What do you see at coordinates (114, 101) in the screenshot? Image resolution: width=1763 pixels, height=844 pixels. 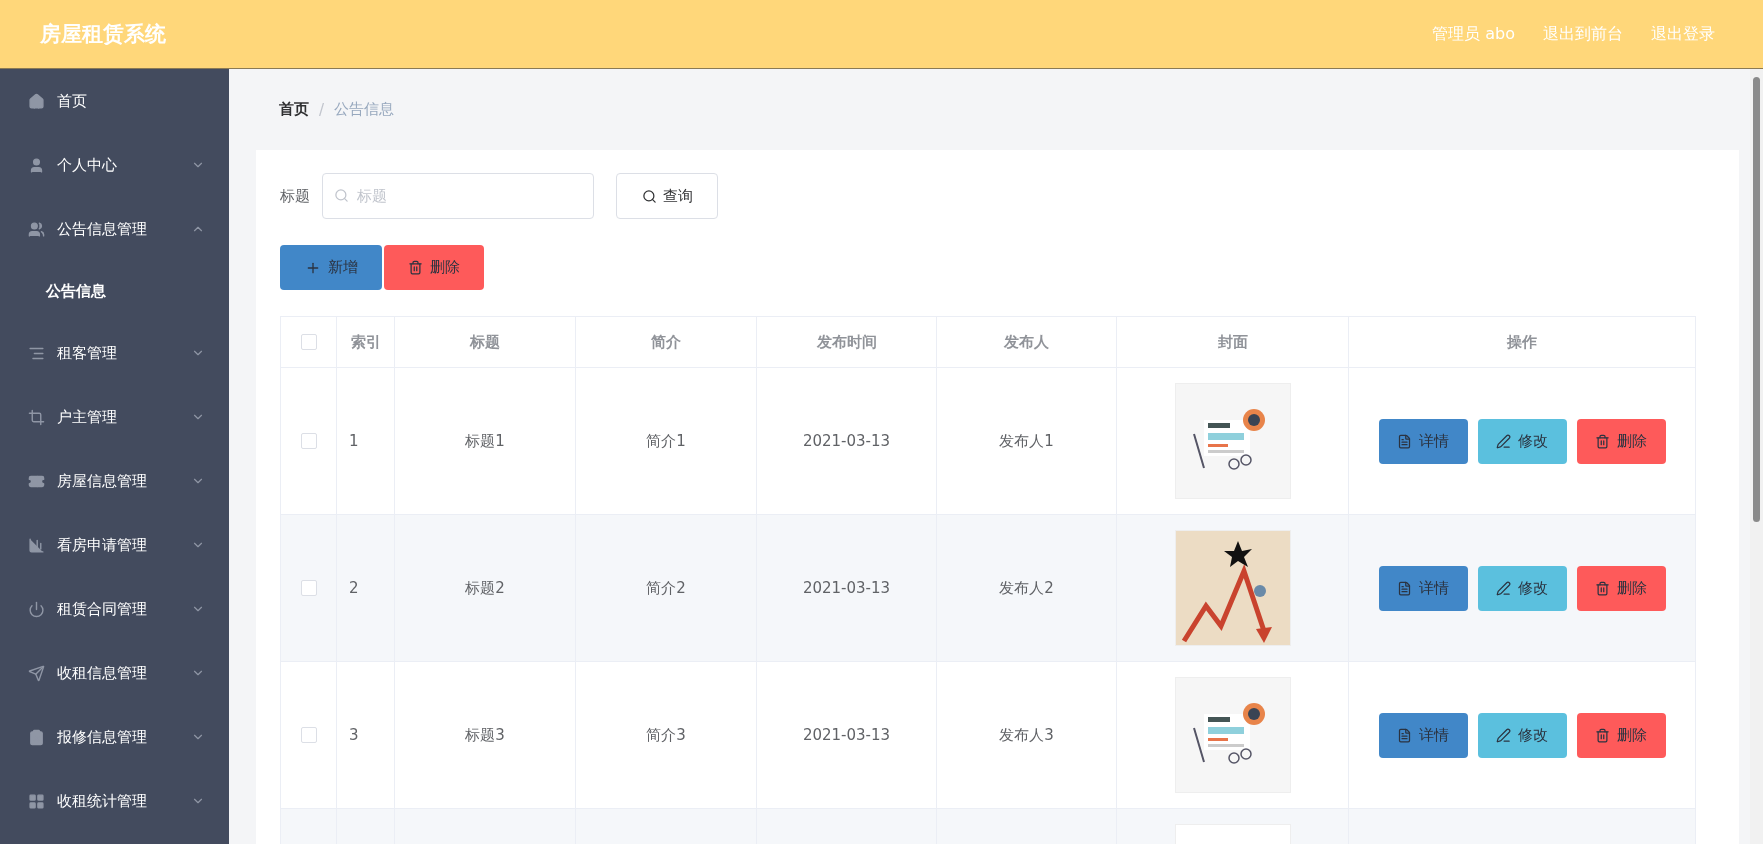 I see `menu-item: 首页` at bounding box center [114, 101].